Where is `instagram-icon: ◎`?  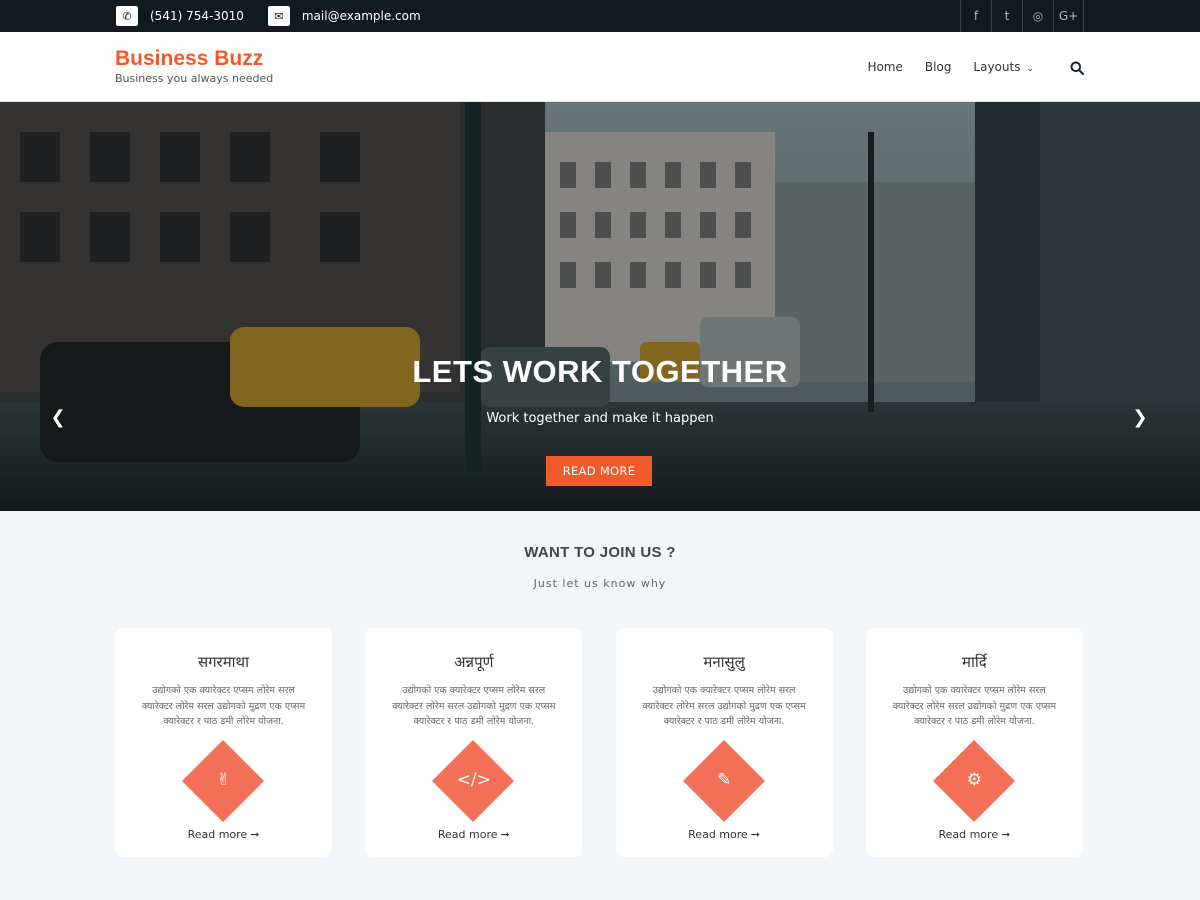
instagram-icon: ◎ is located at coordinates (1037, 16).